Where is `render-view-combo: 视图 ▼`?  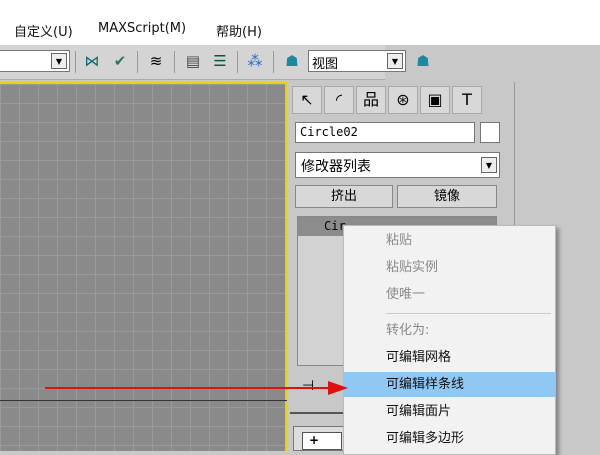 render-view-combo: 视图 ▼ is located at coordinates (357, 61).